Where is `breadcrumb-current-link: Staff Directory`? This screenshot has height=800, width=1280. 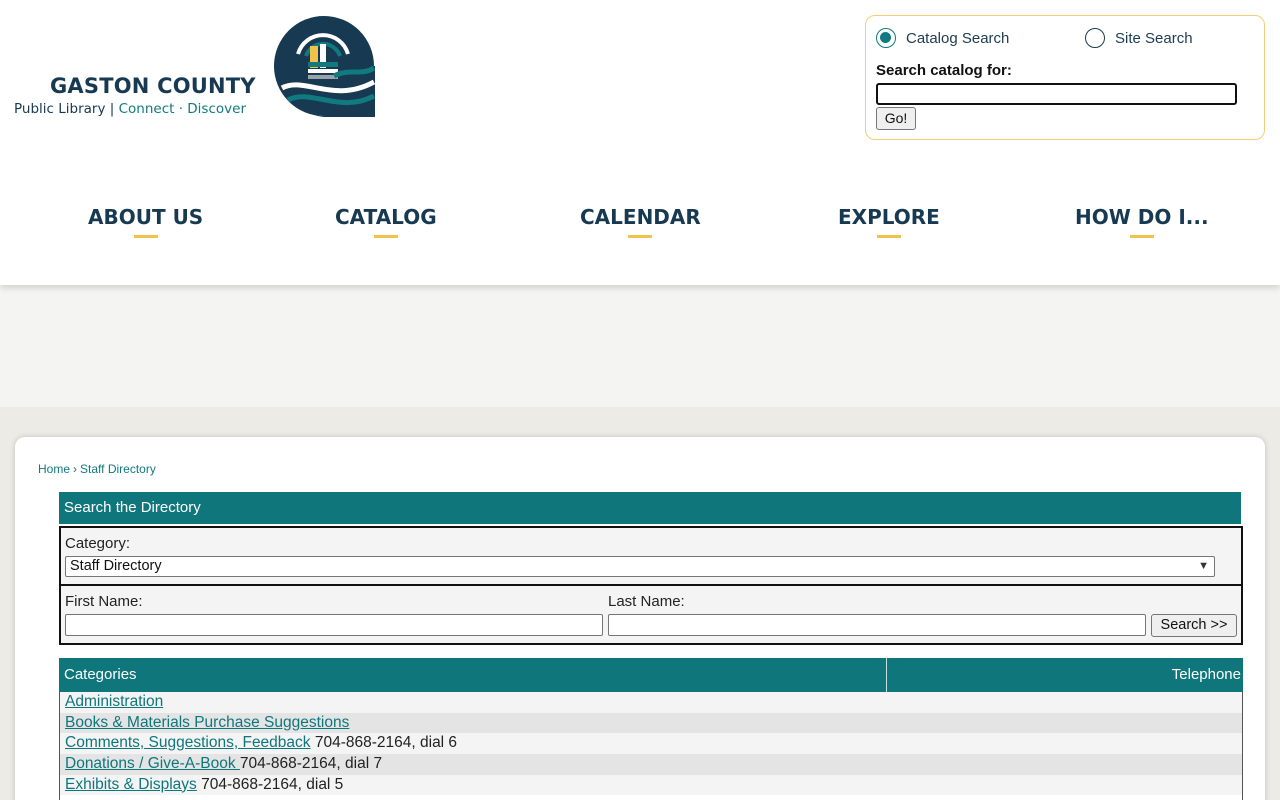
breadcrumb-current-link: Staff Directory is located at coordinates (118, 469).